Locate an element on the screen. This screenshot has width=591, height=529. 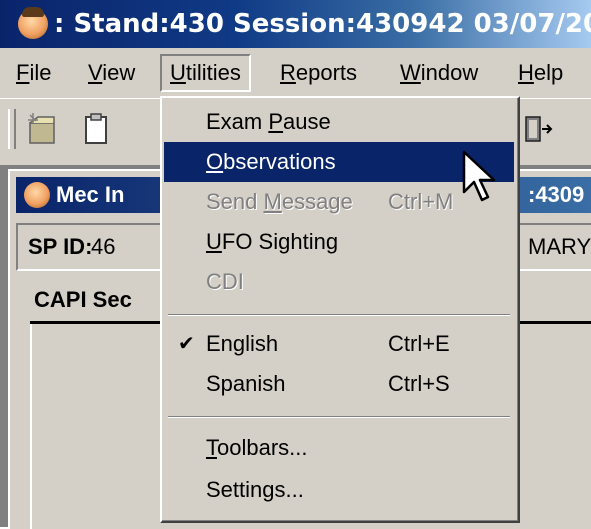
checkmark-icon: ✔ is located at coordinates (186, 344).